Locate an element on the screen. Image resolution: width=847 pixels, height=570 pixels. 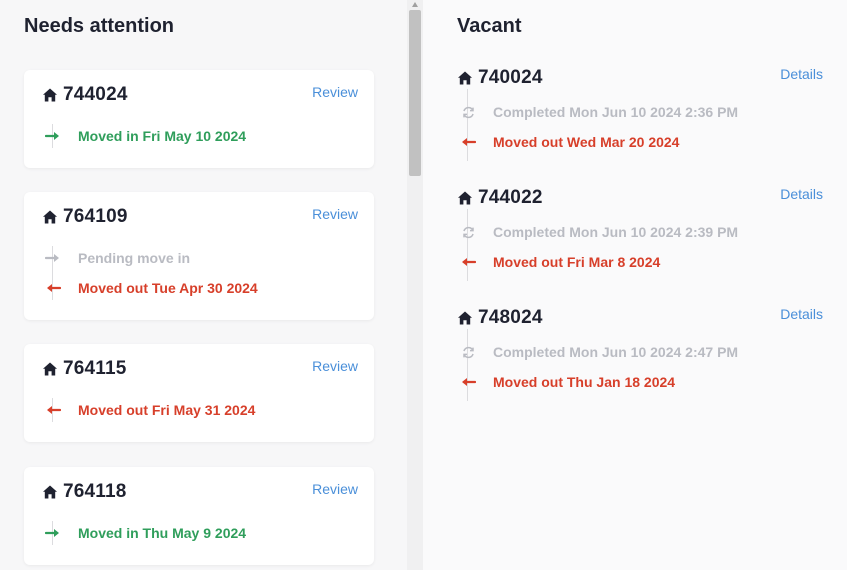
unit-number: 764109 is located at coordinates (95, 216).